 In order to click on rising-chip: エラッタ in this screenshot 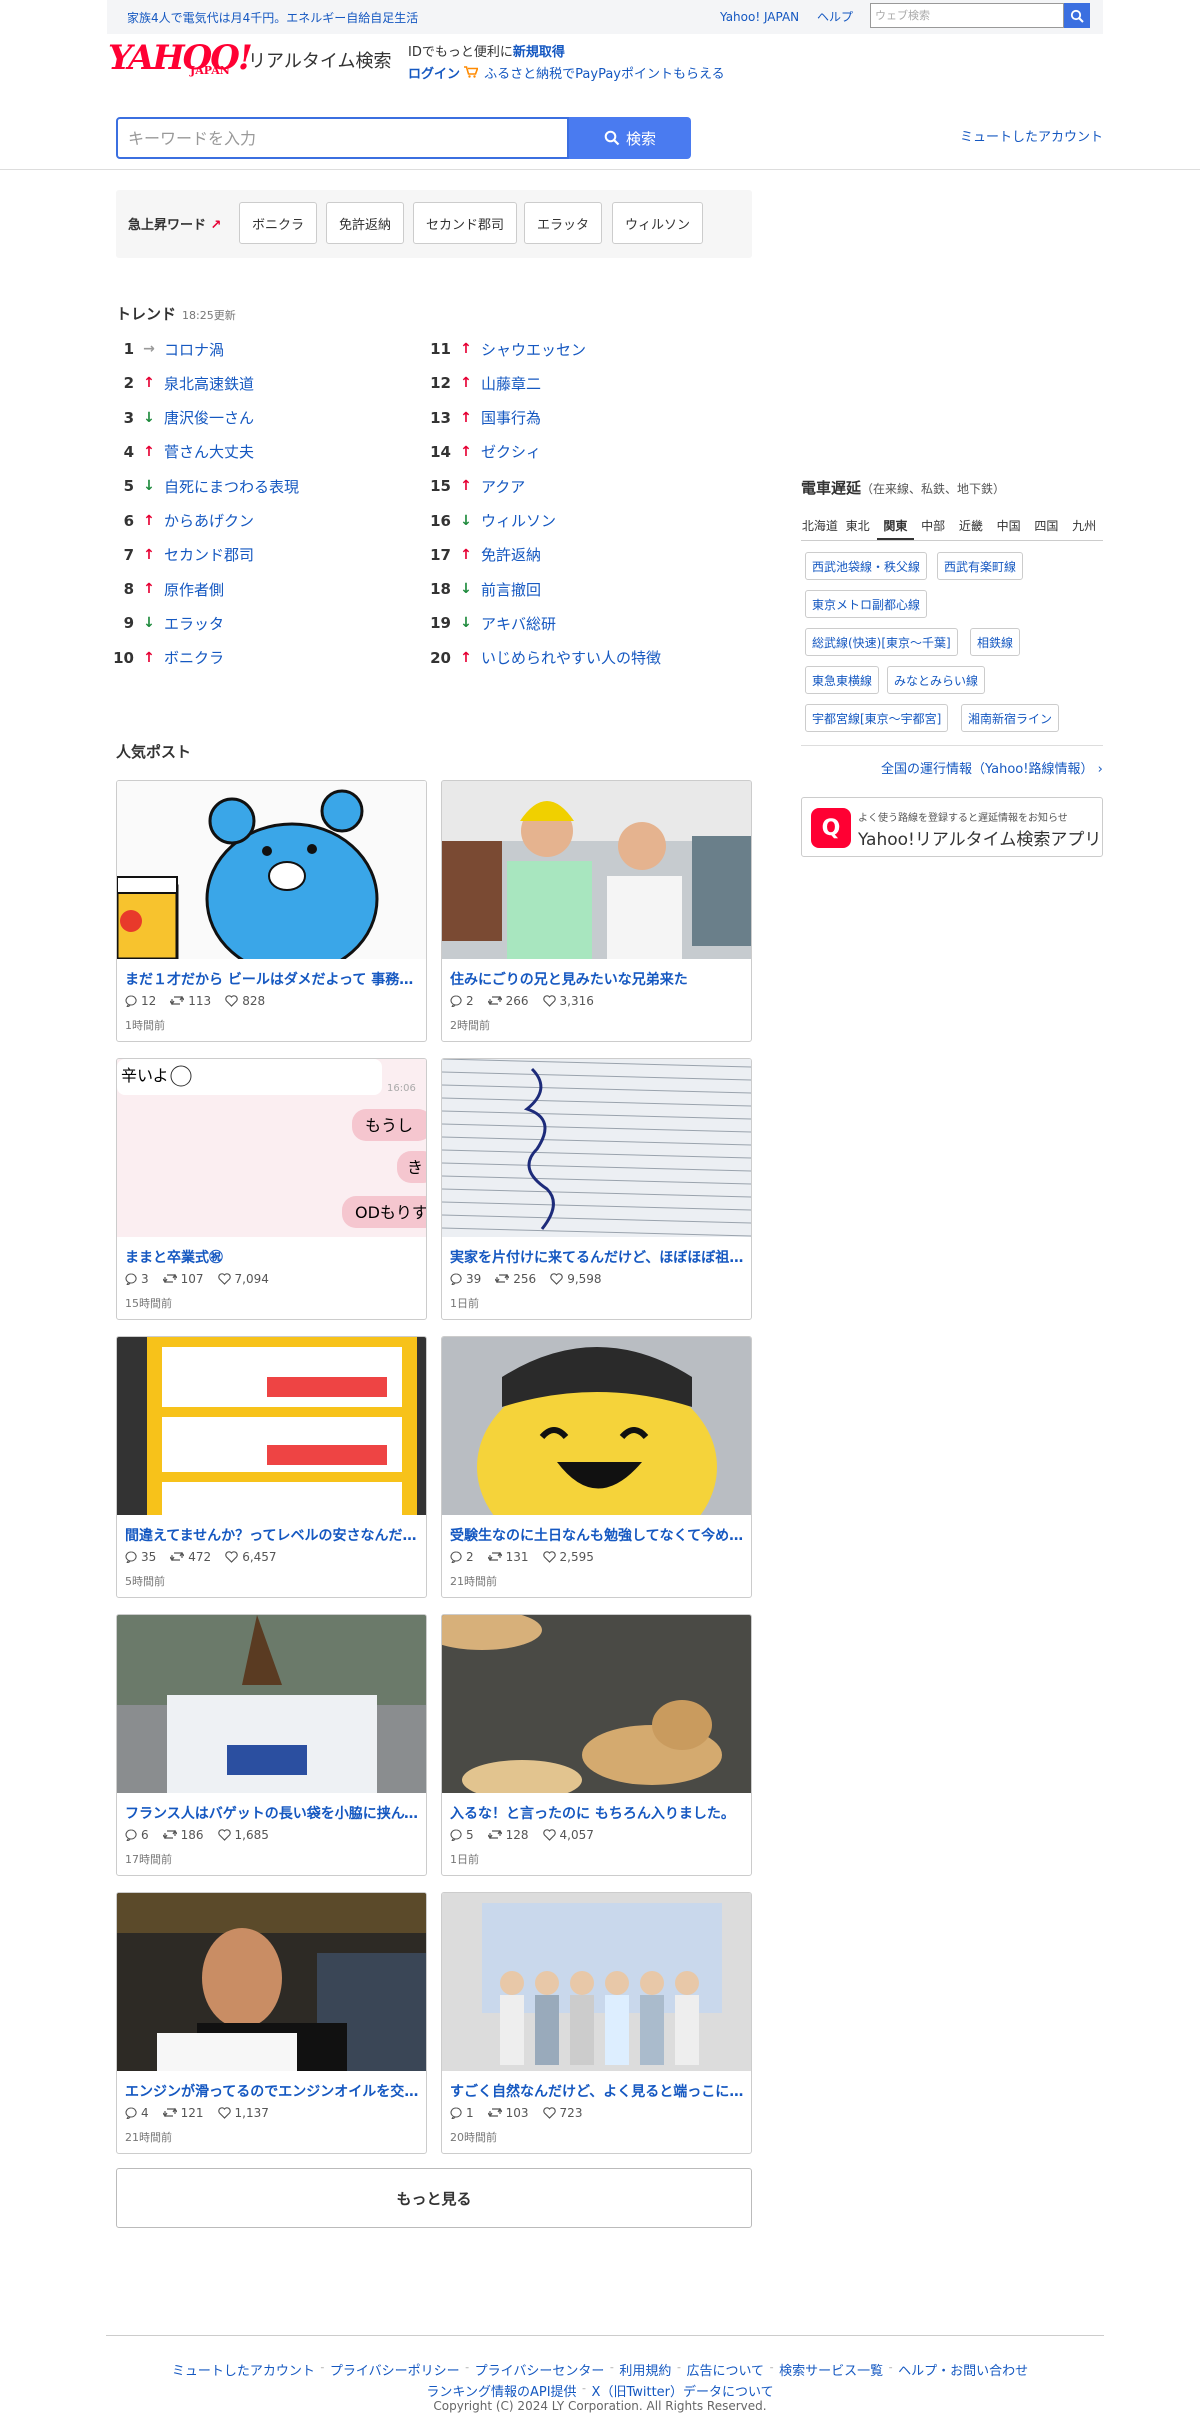, I will do `click(563, 223)`.